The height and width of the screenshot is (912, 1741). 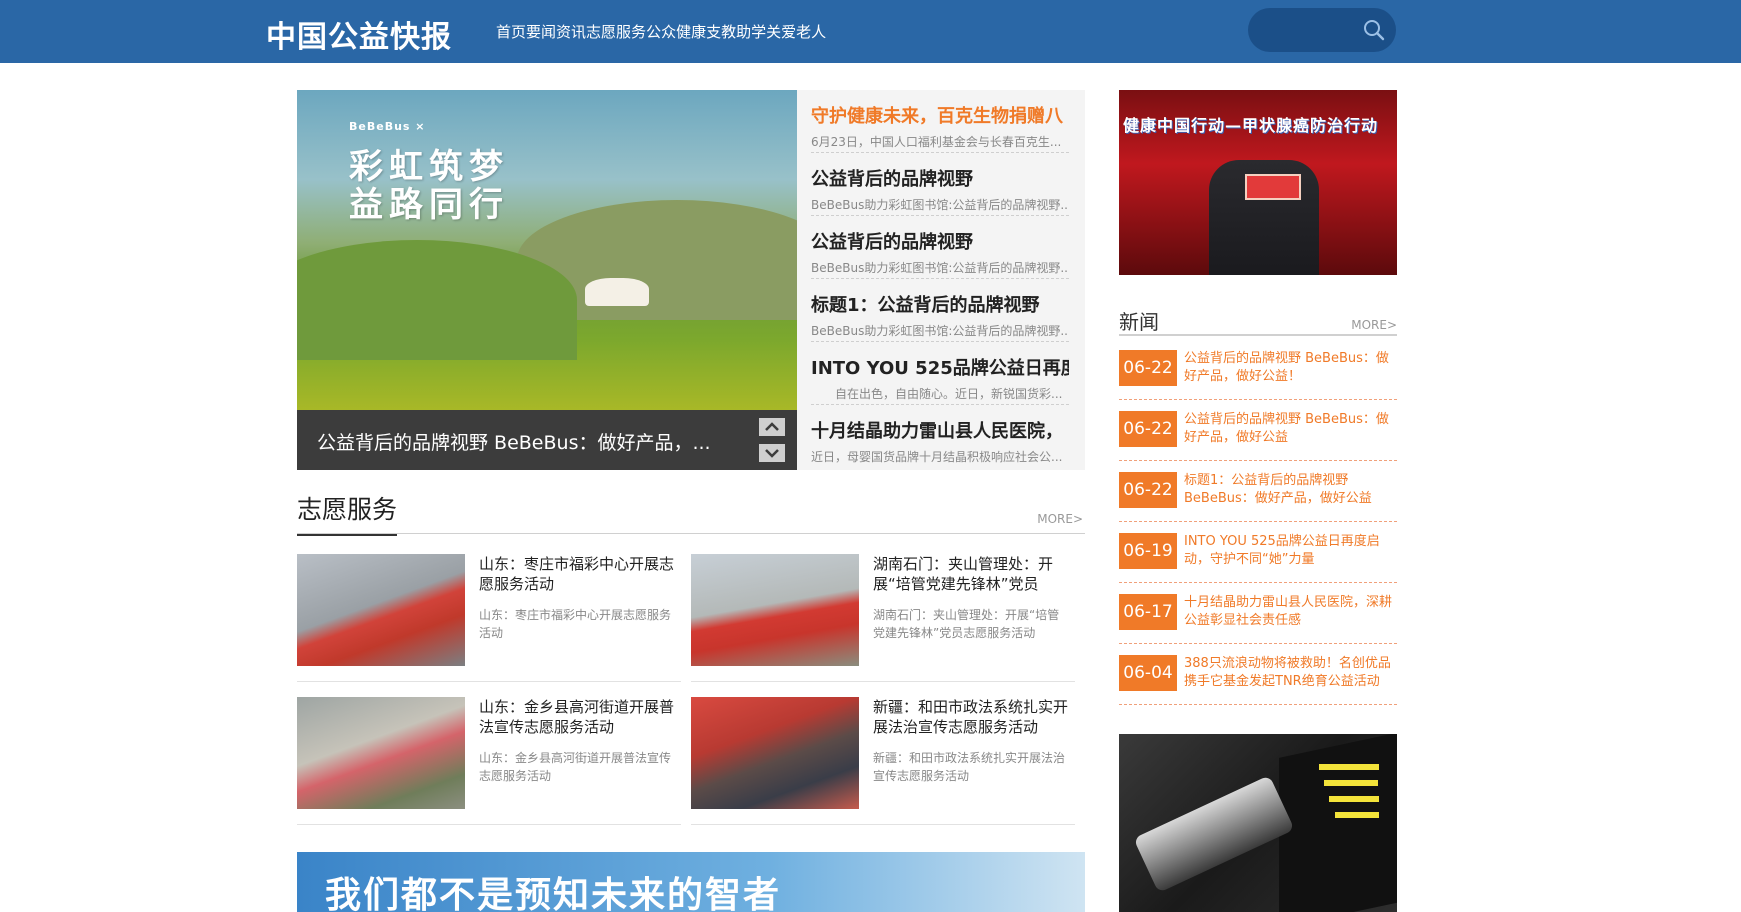 I want to click on carousel-next-button, so click(x=772, y=453).